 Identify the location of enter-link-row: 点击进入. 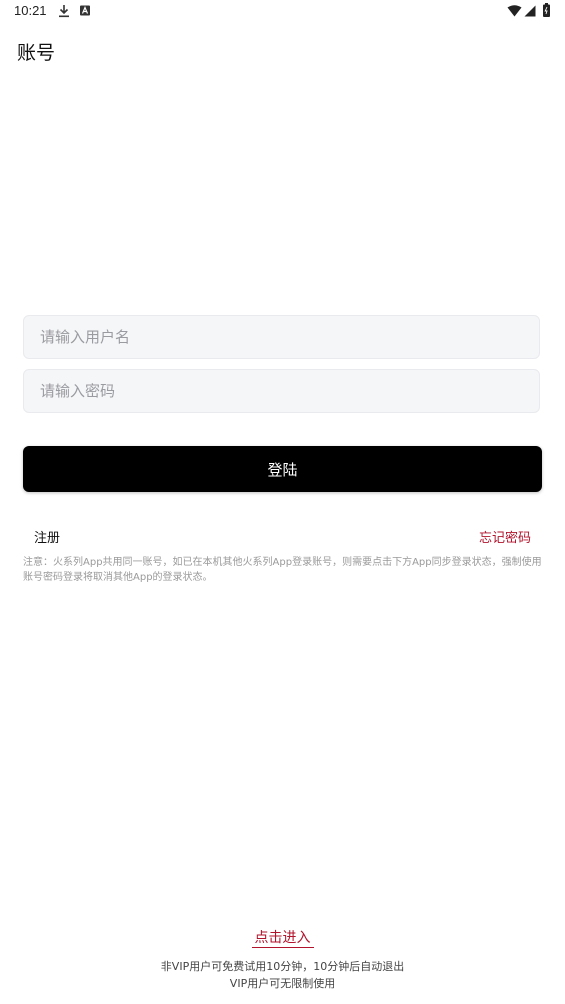
(282, 937).